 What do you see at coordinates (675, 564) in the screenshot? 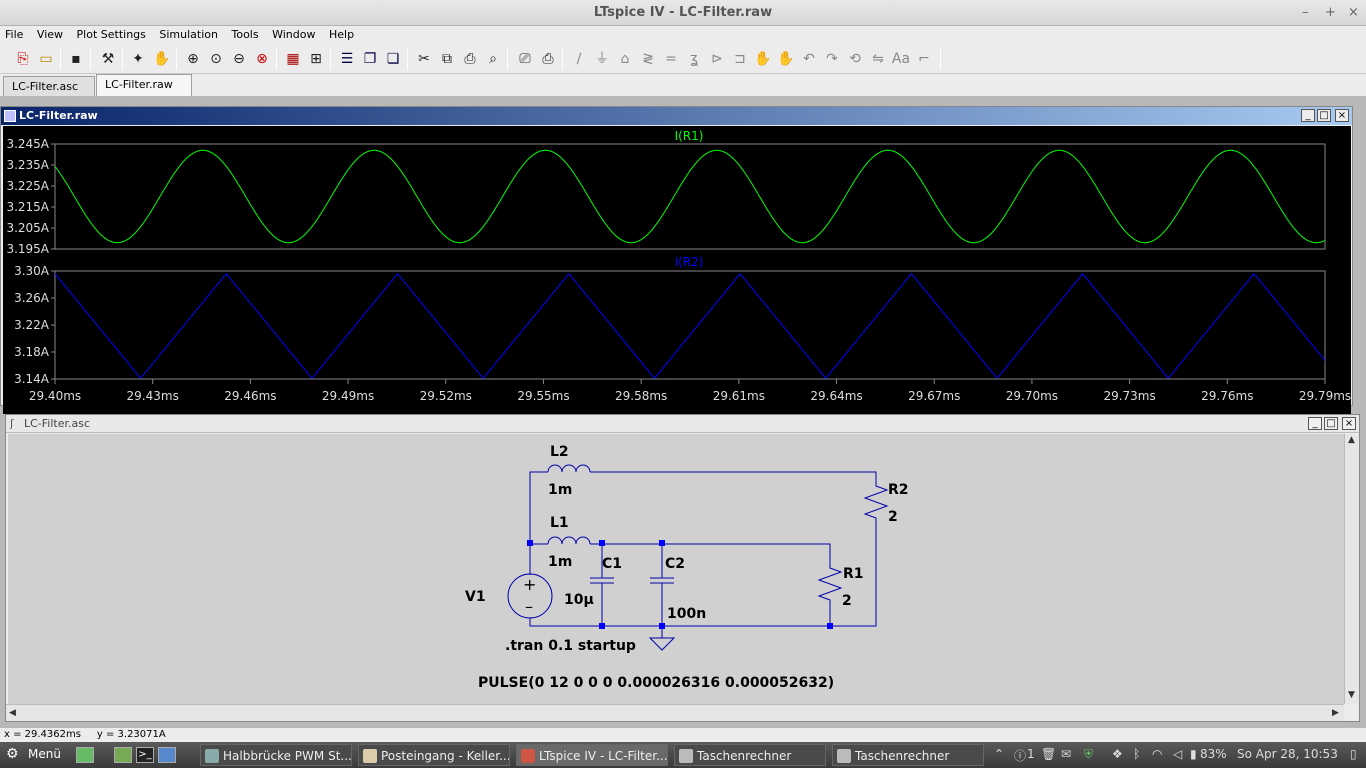
I see `c2-name-label: C2` at bounding box center [675, 564].